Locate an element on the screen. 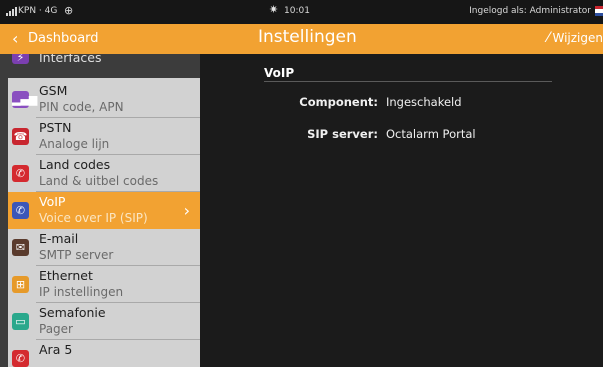  sidebar-item-subtitle: Pager is located at coordinates (56, 329).